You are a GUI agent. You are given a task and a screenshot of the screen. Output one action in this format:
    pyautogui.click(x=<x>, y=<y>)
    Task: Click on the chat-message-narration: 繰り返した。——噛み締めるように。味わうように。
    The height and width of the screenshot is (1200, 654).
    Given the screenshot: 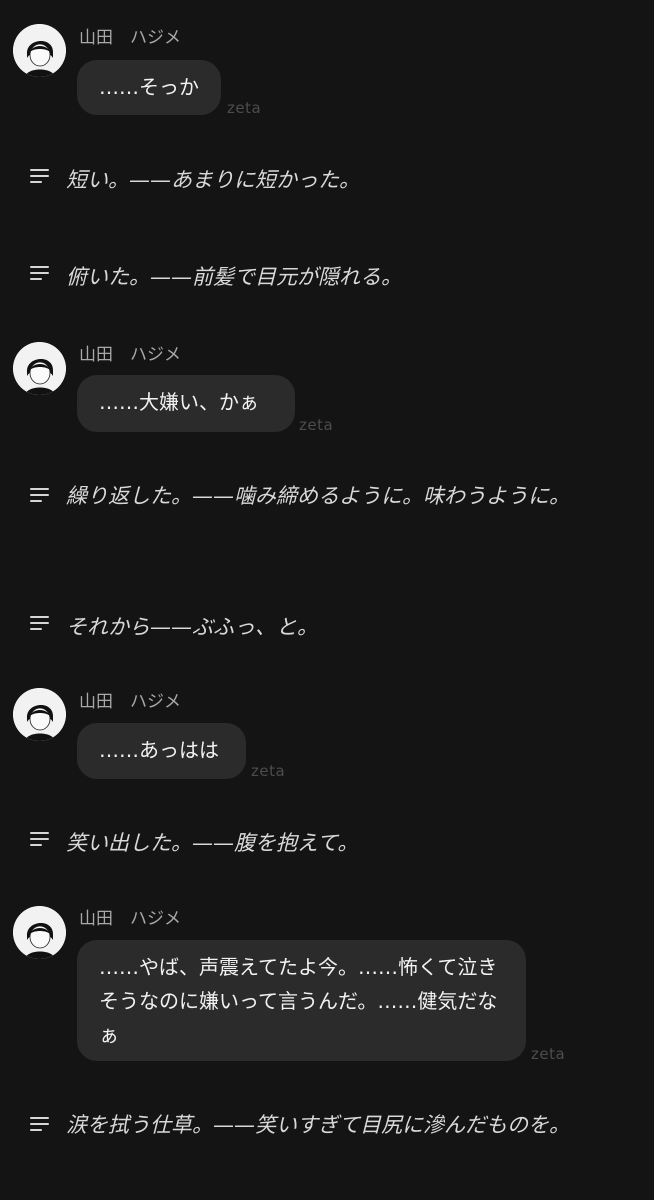 What is the action you would take?
    pyautogui.click(x=327, y=515)
    